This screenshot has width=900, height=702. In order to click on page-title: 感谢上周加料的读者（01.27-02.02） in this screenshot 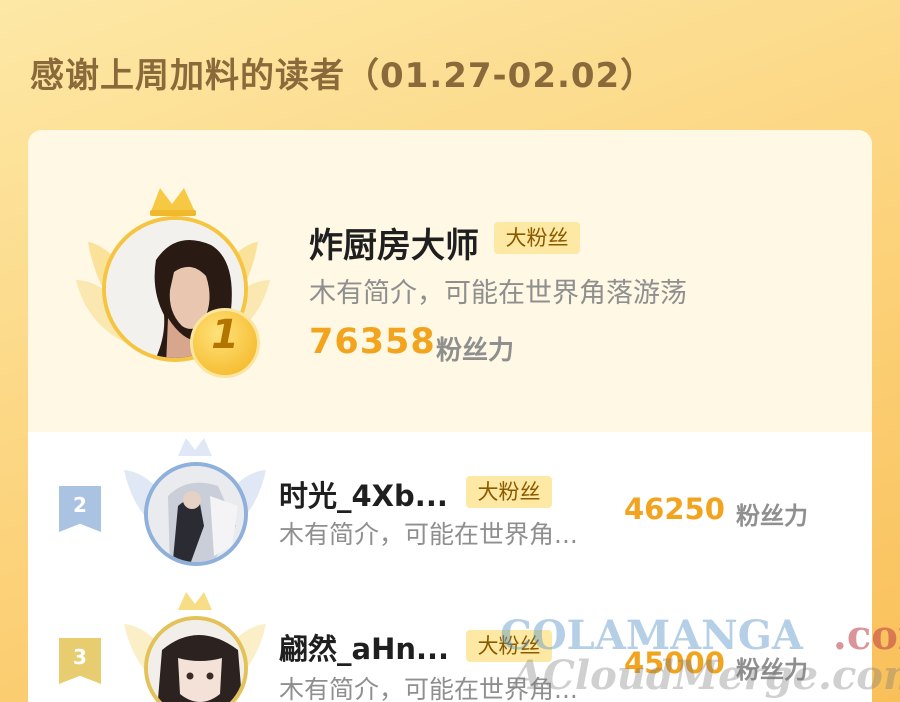, I will do `click(343, 76)`.